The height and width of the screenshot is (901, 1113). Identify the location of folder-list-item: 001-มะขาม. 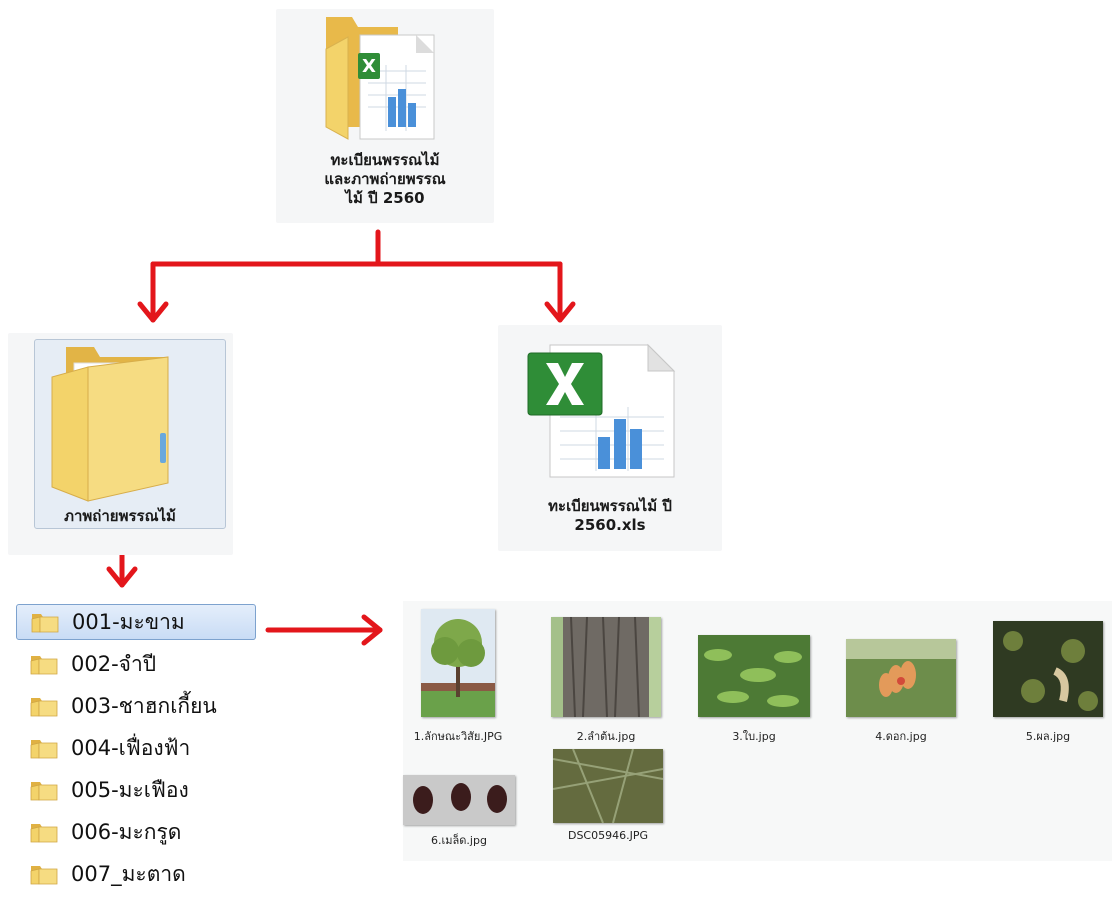
(136, 622).